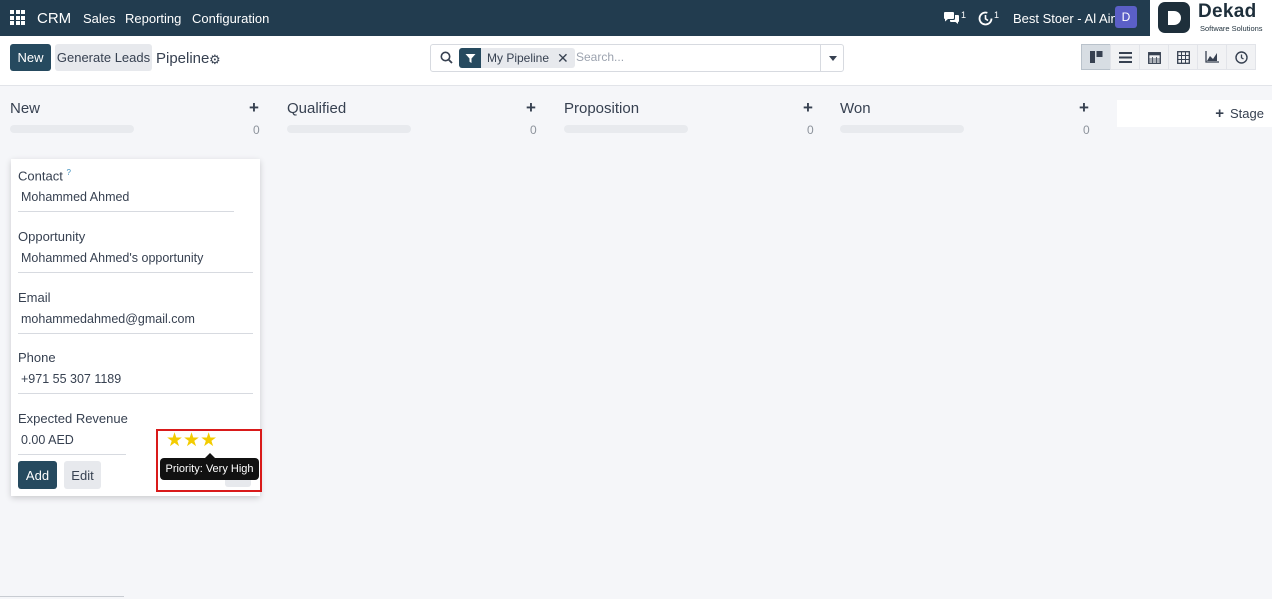 This screenshot has width=1272, height=599. I want to click on calendar-view-button, so click(1154, 57).